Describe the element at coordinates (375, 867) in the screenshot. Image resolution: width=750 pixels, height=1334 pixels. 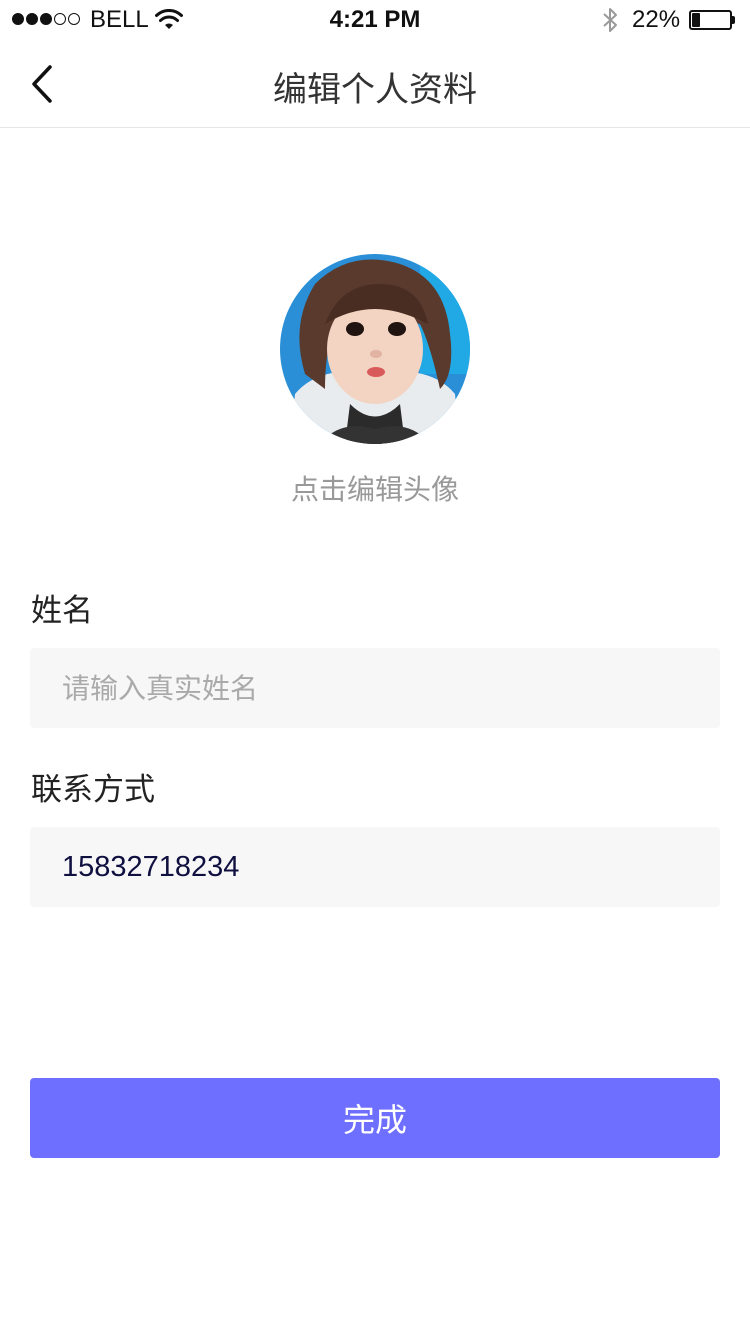
I see `contact-input` at that location.